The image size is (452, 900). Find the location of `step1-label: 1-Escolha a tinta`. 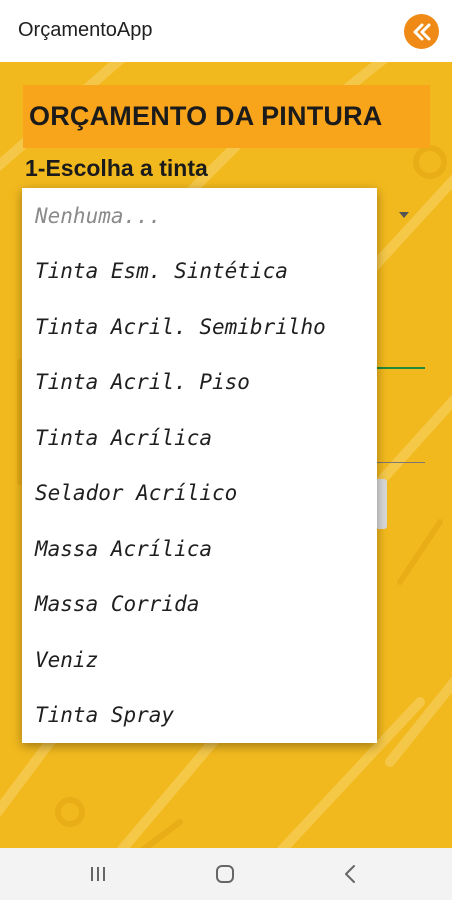

step1-label: 1-Escolha a tinta is located at coordinates (116, 168).